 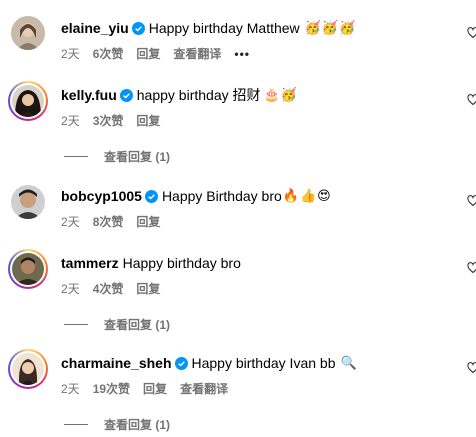 What do you see at coordinates (181, 263) in the screenshot?
I see `comment-text: Happy birthday bro` at bounding box center [181, 263].